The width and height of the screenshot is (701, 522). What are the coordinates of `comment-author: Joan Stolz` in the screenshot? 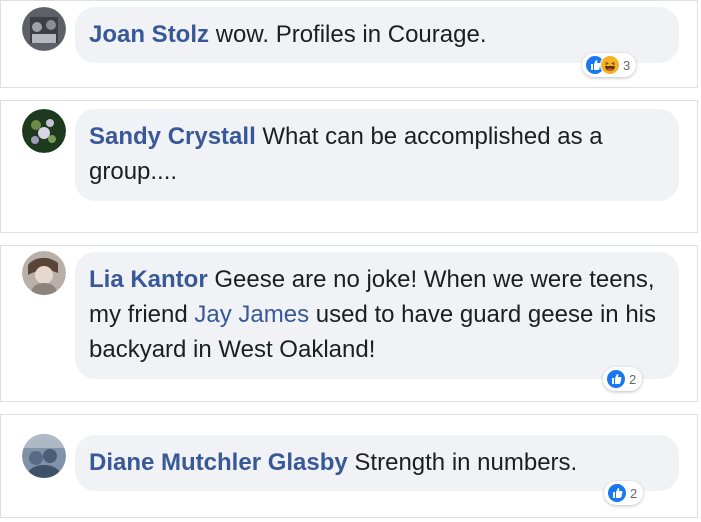 It's located at (149, 34).